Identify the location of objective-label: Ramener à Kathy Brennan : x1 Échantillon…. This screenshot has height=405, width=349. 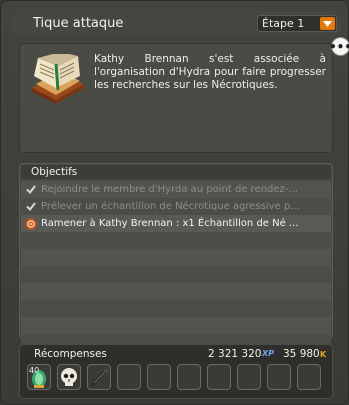
(170, 223).